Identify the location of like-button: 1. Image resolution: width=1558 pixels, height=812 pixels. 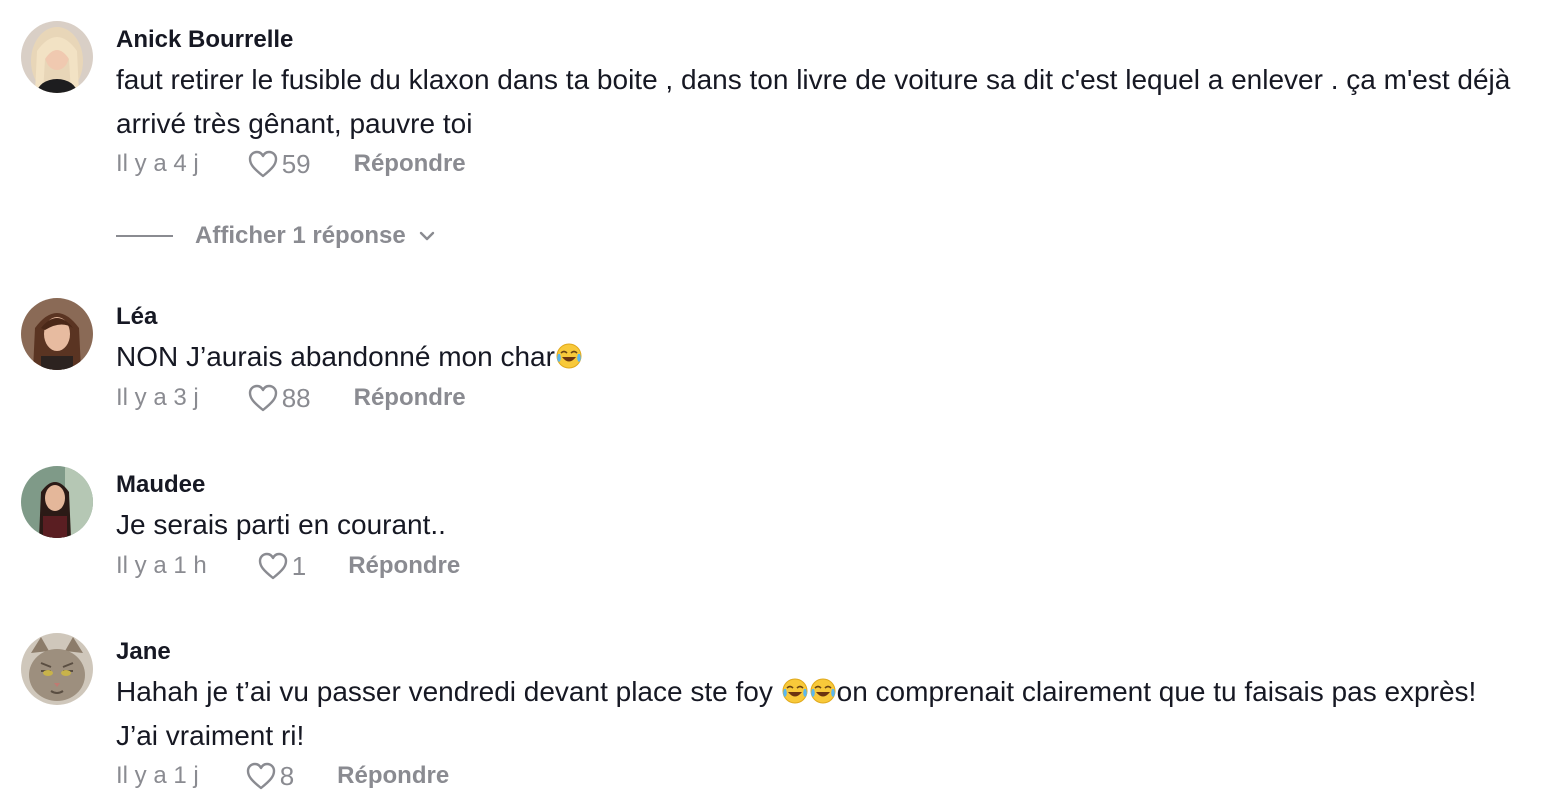
(281, 566).